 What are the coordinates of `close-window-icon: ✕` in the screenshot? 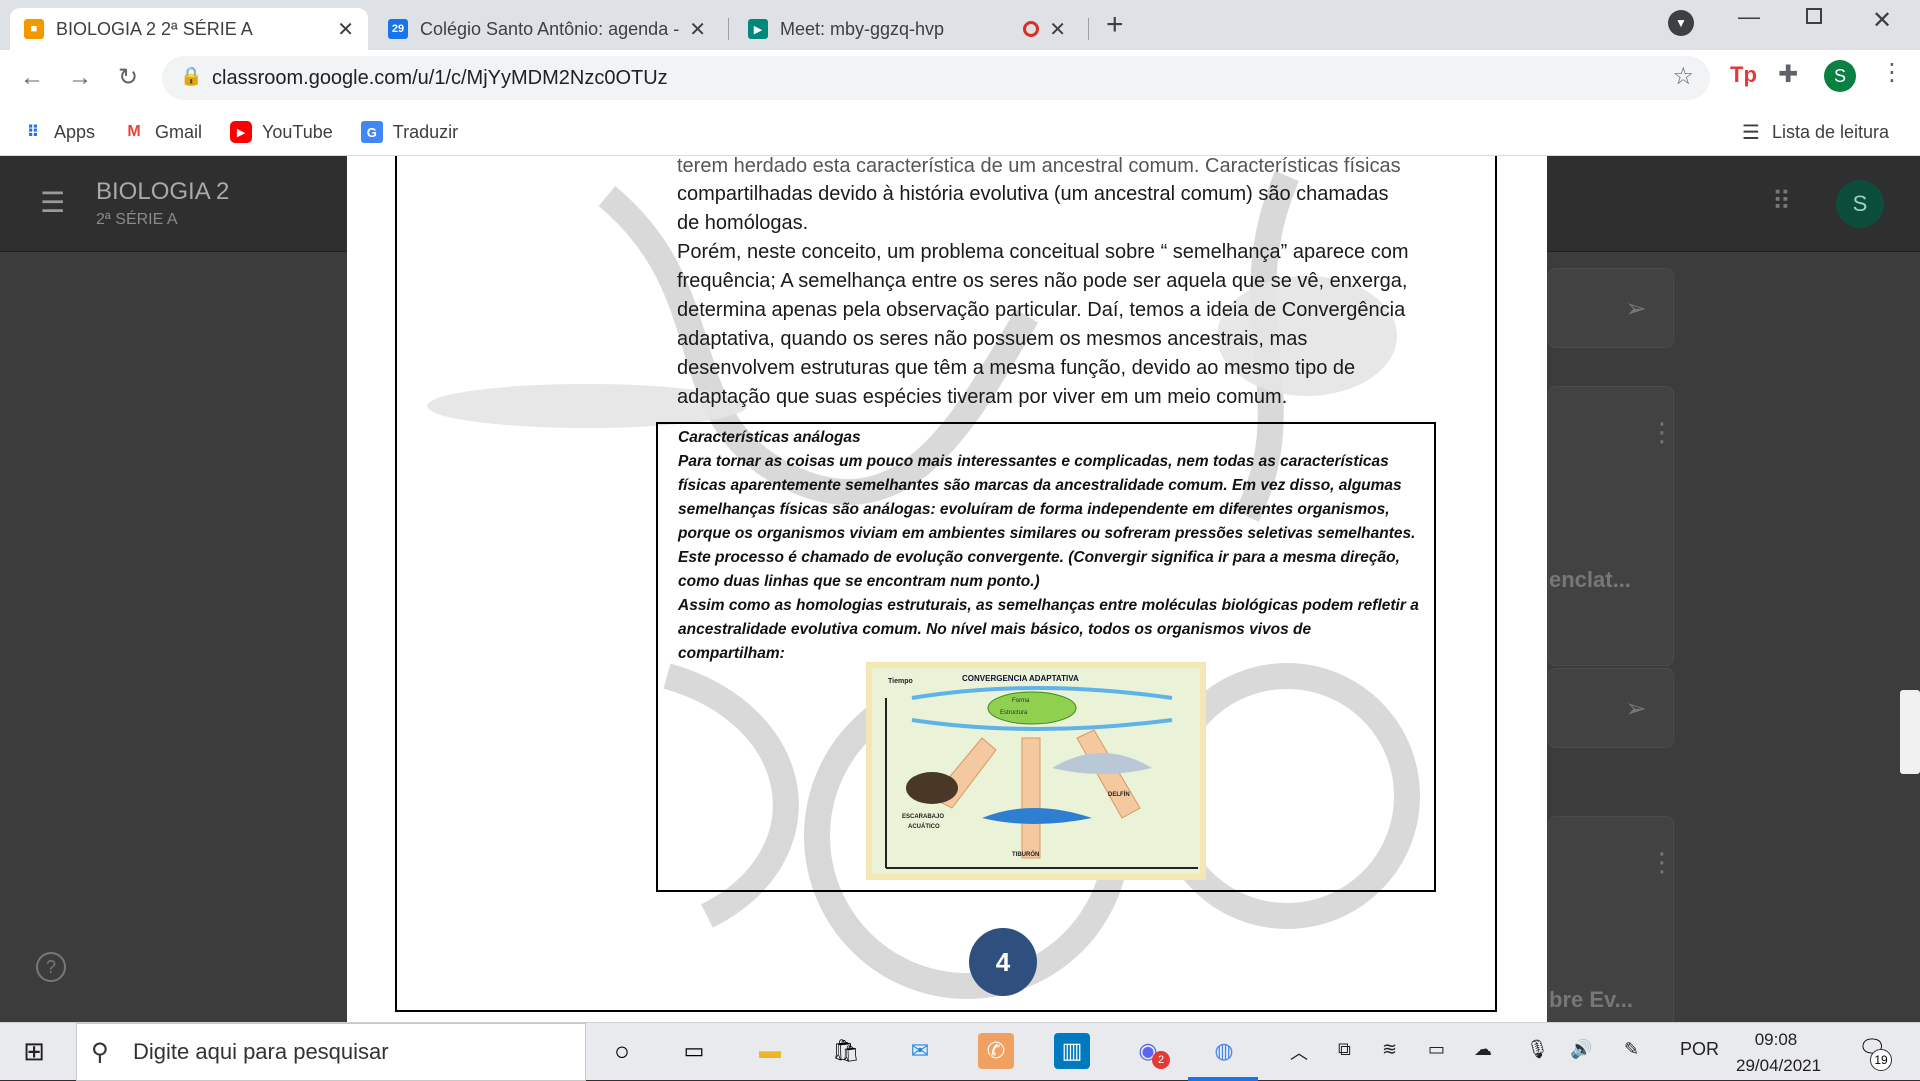 It's located at (1882, 20).